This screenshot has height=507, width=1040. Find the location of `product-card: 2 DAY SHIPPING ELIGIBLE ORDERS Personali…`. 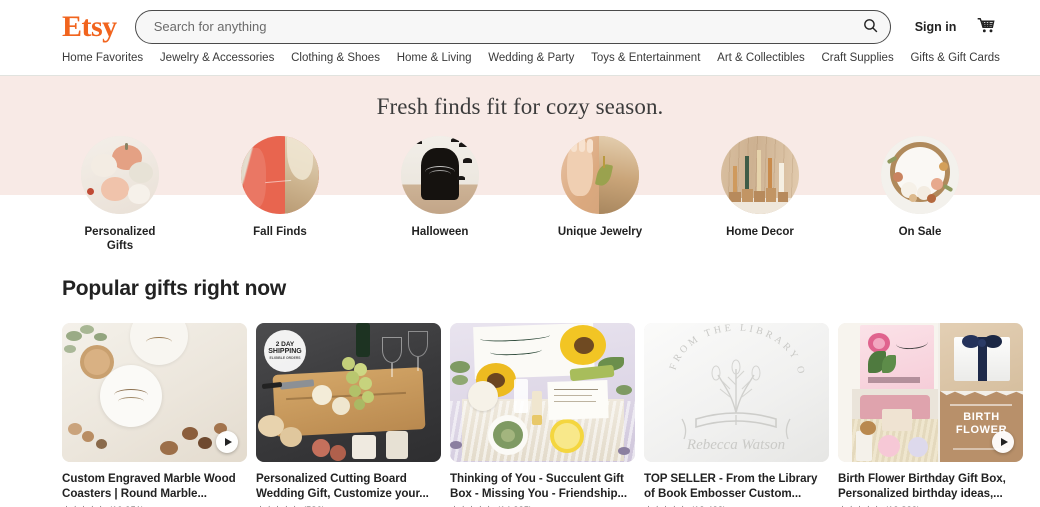

product-card: 2 DAY SHIPPING ELIGIBLE ORDERS Personali… is located at coordinates (348, 415).